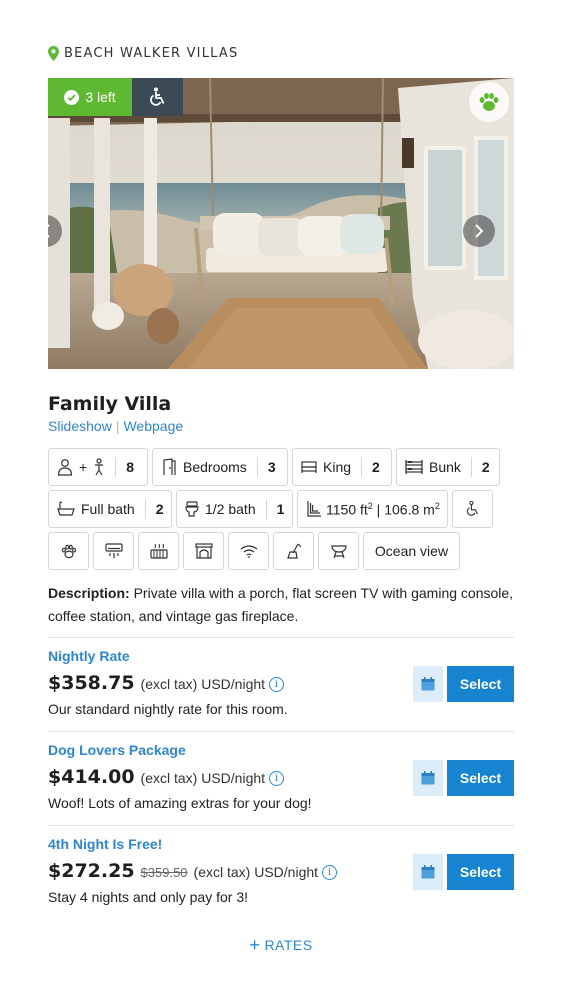  I want to click on rate-price: $272.25 $359.50 (excl tax) USD/night i, so click(193, 871).